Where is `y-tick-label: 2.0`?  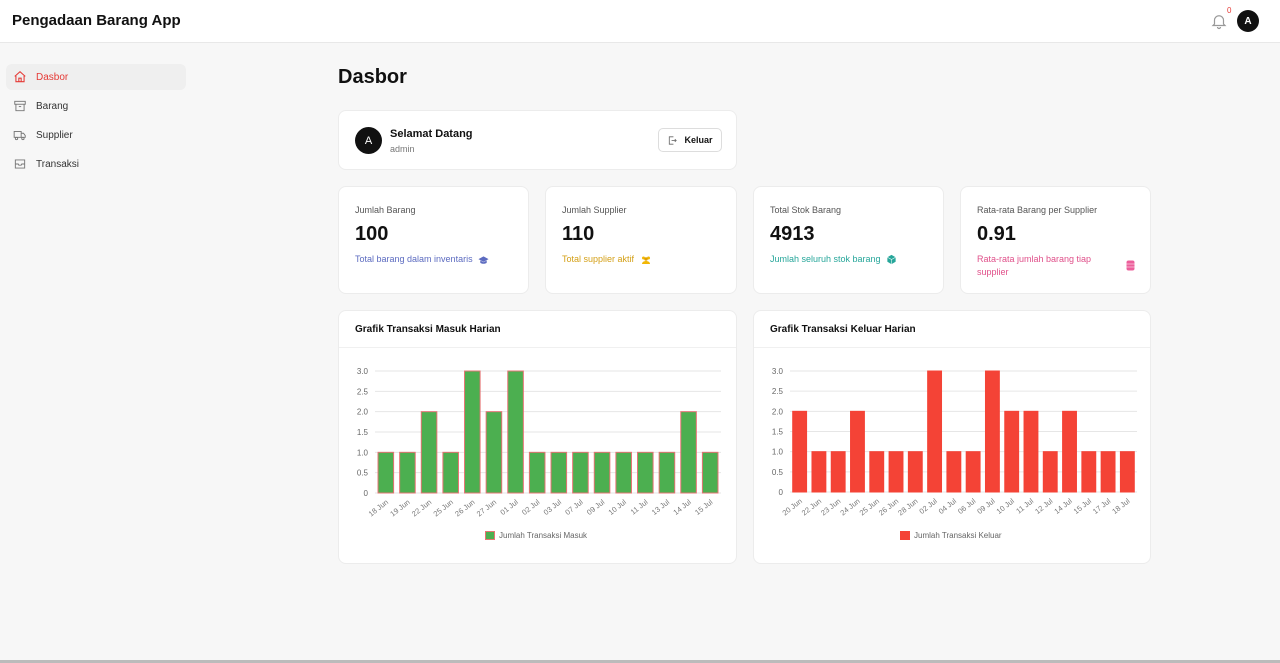 y-tick-label: 2.0 is located at coordinates (363, 412).